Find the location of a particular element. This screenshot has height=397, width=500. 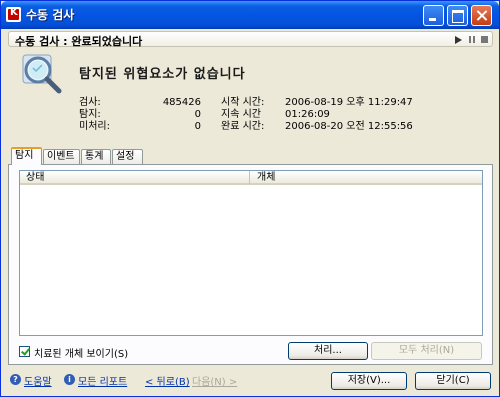

tab-detected: 탐지 is located at coordinates (26, 156).